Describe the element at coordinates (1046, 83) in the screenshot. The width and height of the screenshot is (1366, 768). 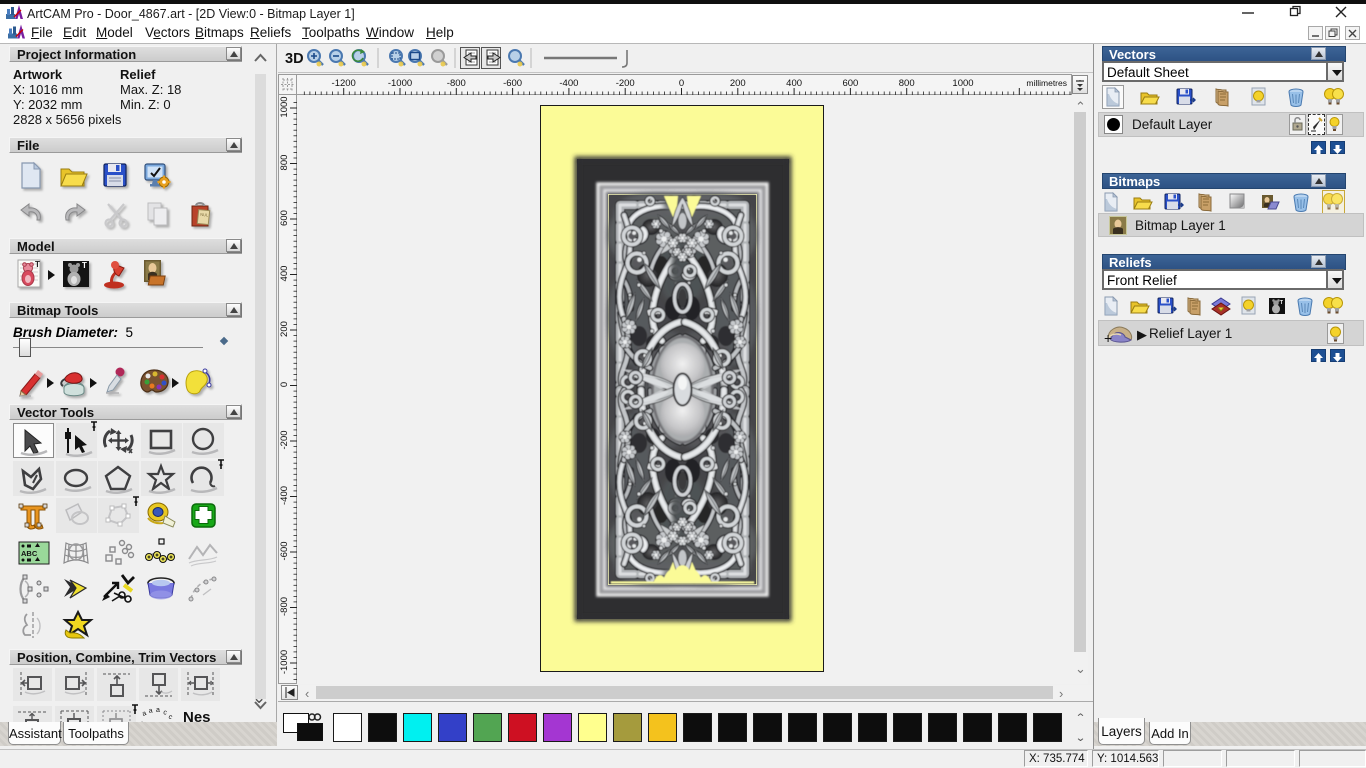
I see `svg-text: millimetres` at that location.